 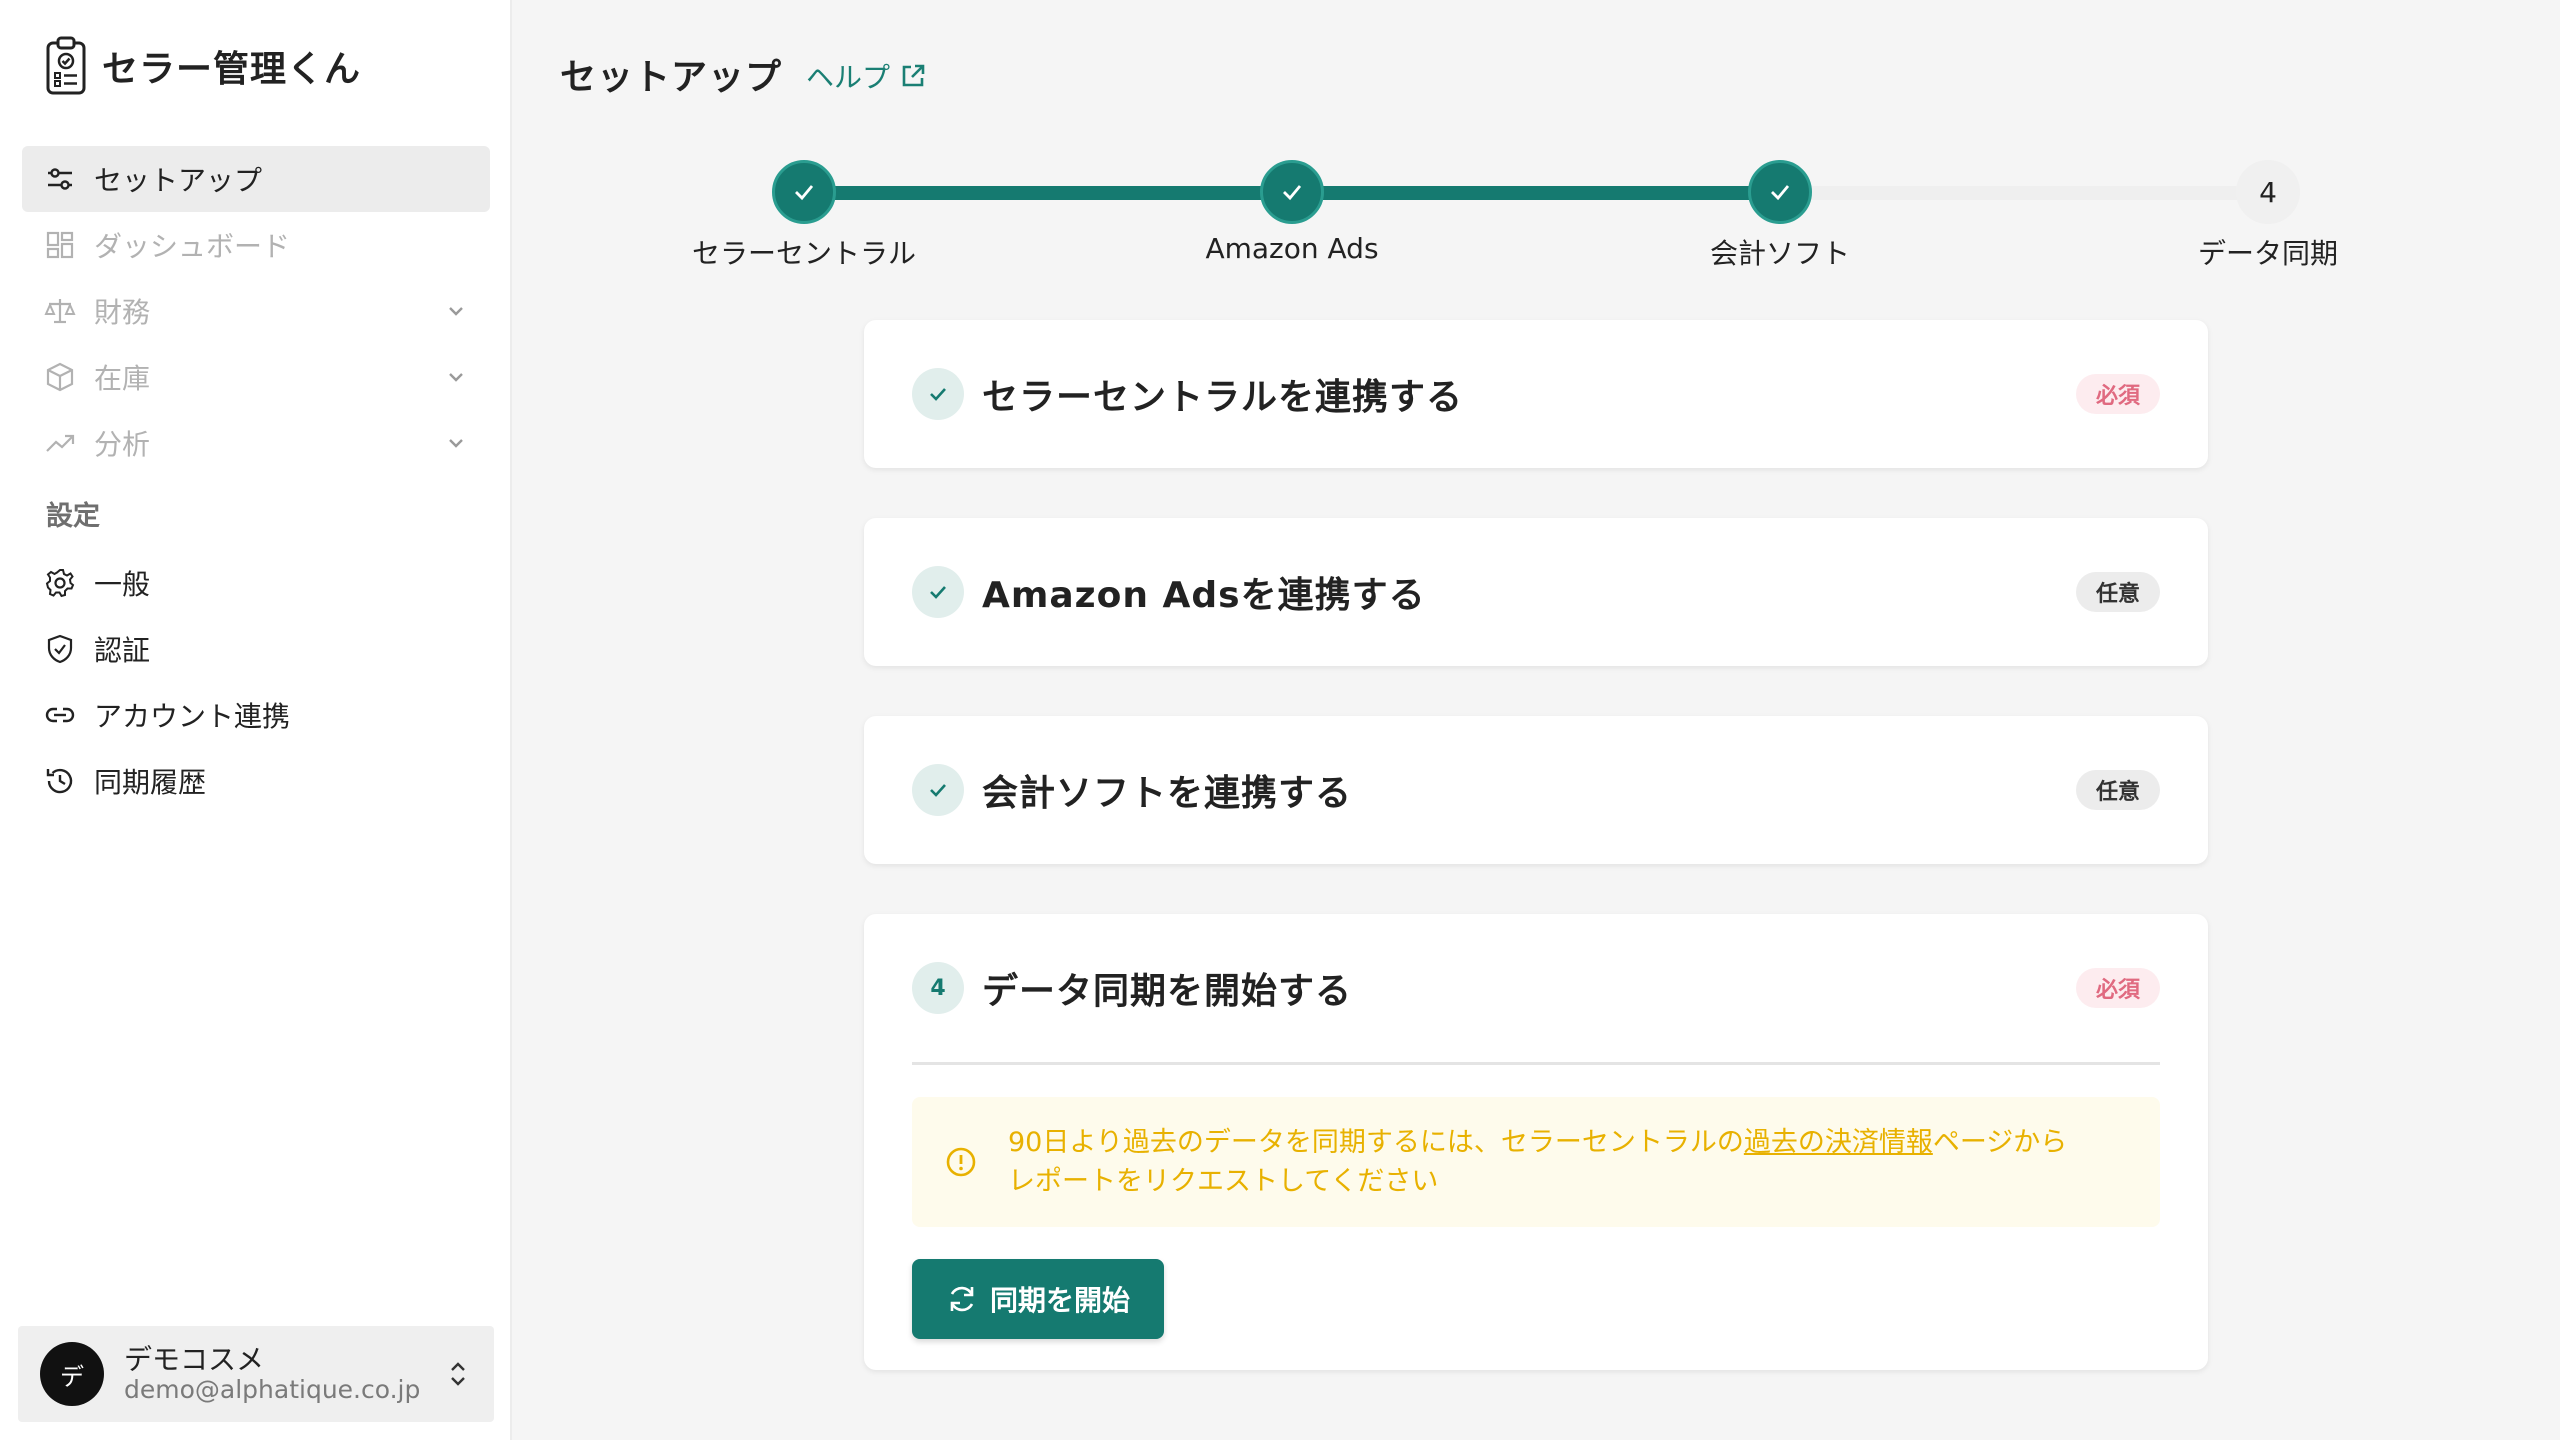 I want to click on step-label: 会計ソフト, so click(x=1779, y=253).